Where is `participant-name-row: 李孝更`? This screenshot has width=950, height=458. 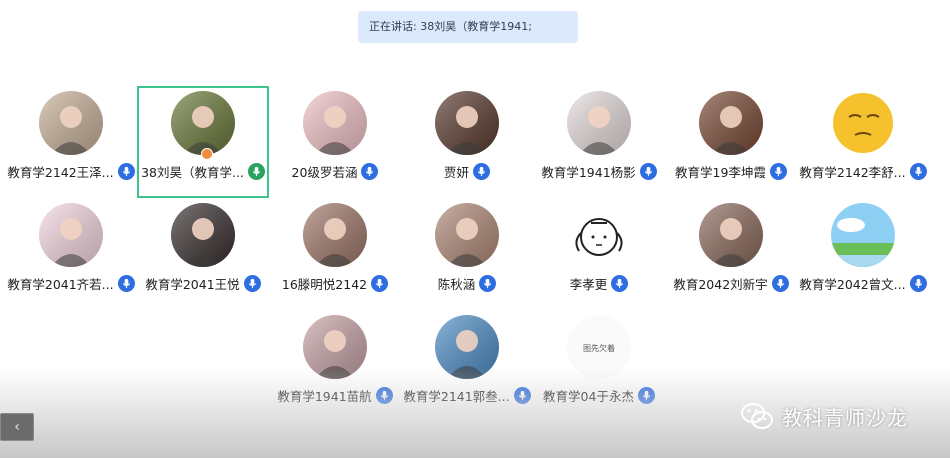 participant-name-row: 李孝更 is located at coordinates (599, 283).